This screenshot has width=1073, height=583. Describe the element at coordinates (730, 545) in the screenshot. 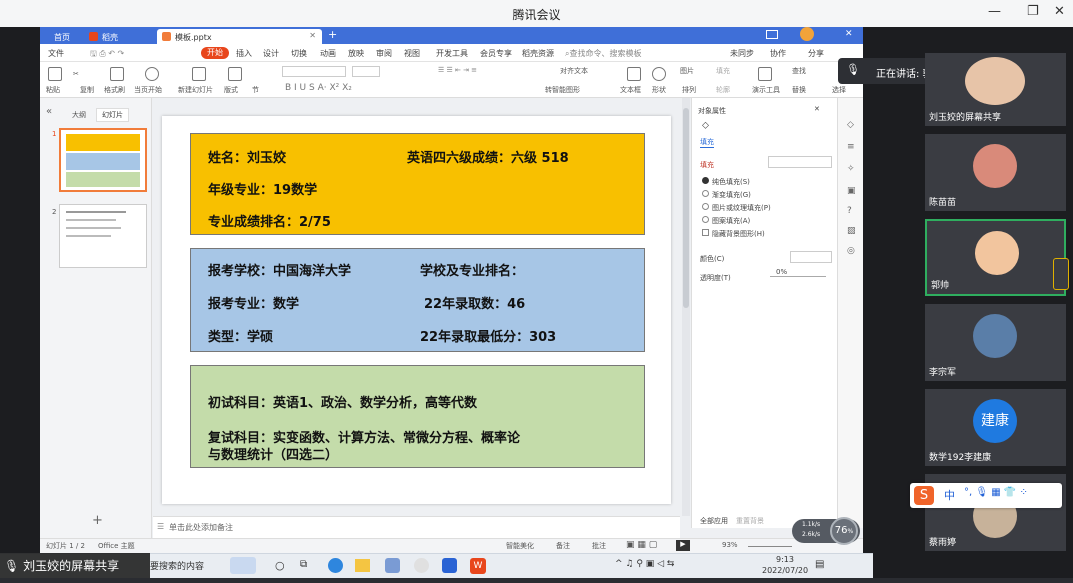

I see `zoom-level: 93%` at that location.